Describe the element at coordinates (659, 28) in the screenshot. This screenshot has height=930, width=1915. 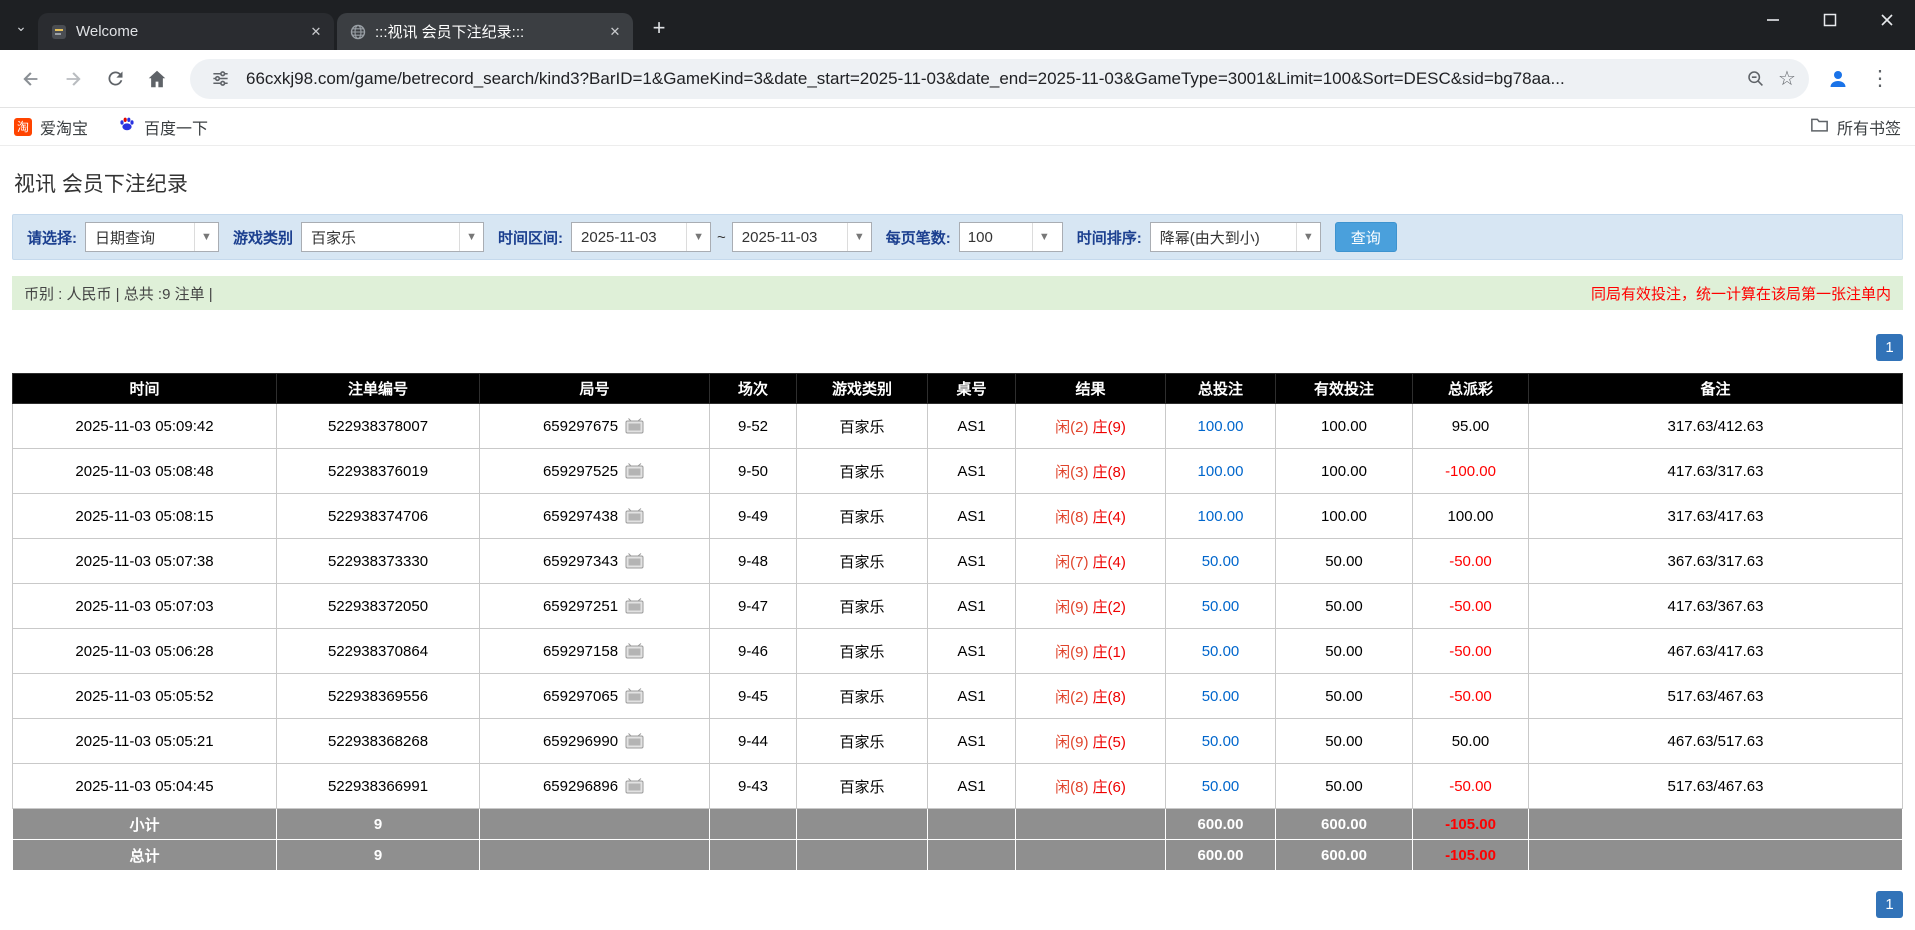
I see `new-tab-button: +` at that location.